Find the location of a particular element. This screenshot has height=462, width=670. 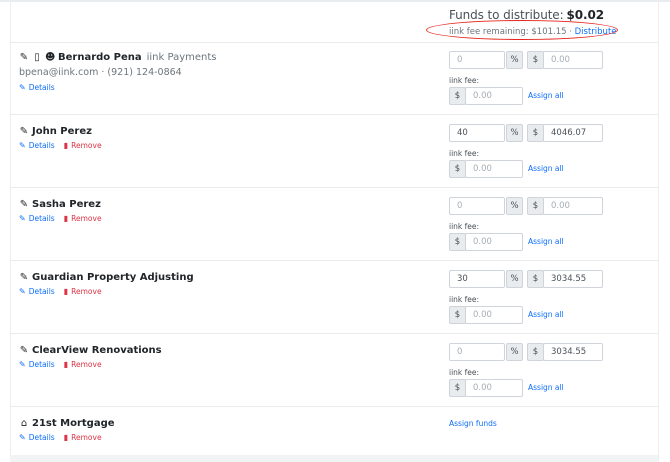

payee-name: Sasha Perez is located at coordinates (66, 204).